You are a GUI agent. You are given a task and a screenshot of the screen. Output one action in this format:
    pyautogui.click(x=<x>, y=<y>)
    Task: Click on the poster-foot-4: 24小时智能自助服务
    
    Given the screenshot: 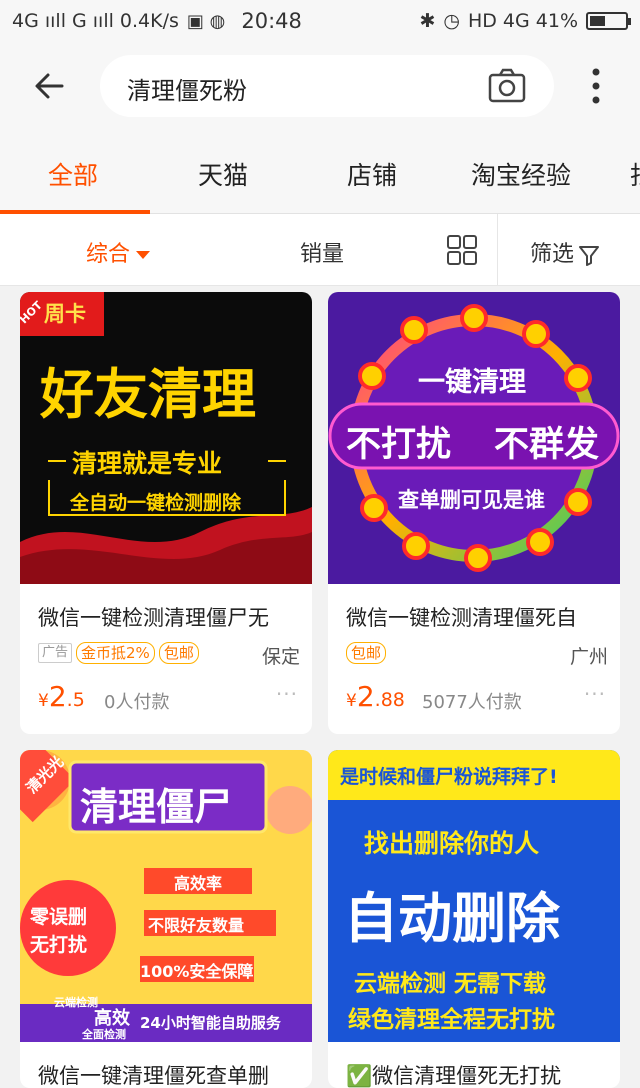 What is the action you would take?
    pyautogui.click(x=210, y=1023)
    